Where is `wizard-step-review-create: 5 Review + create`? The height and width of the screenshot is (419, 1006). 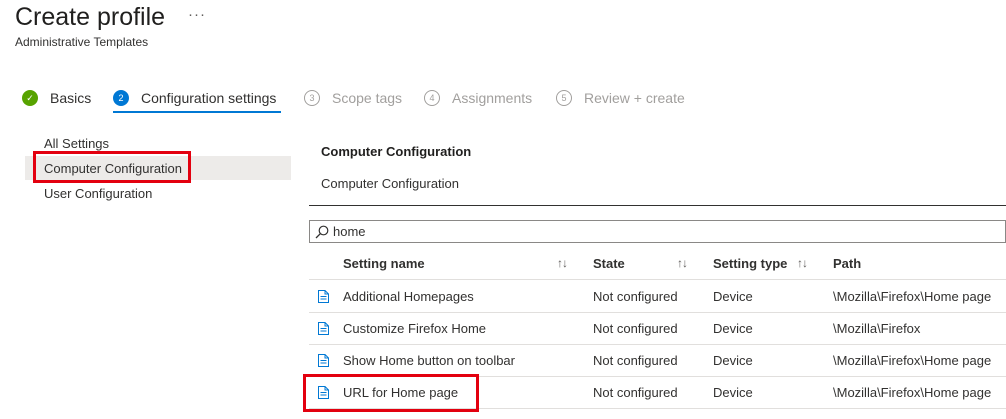 wizard-step-review-create: 5 Review + create is located at coordinates (620, 98).